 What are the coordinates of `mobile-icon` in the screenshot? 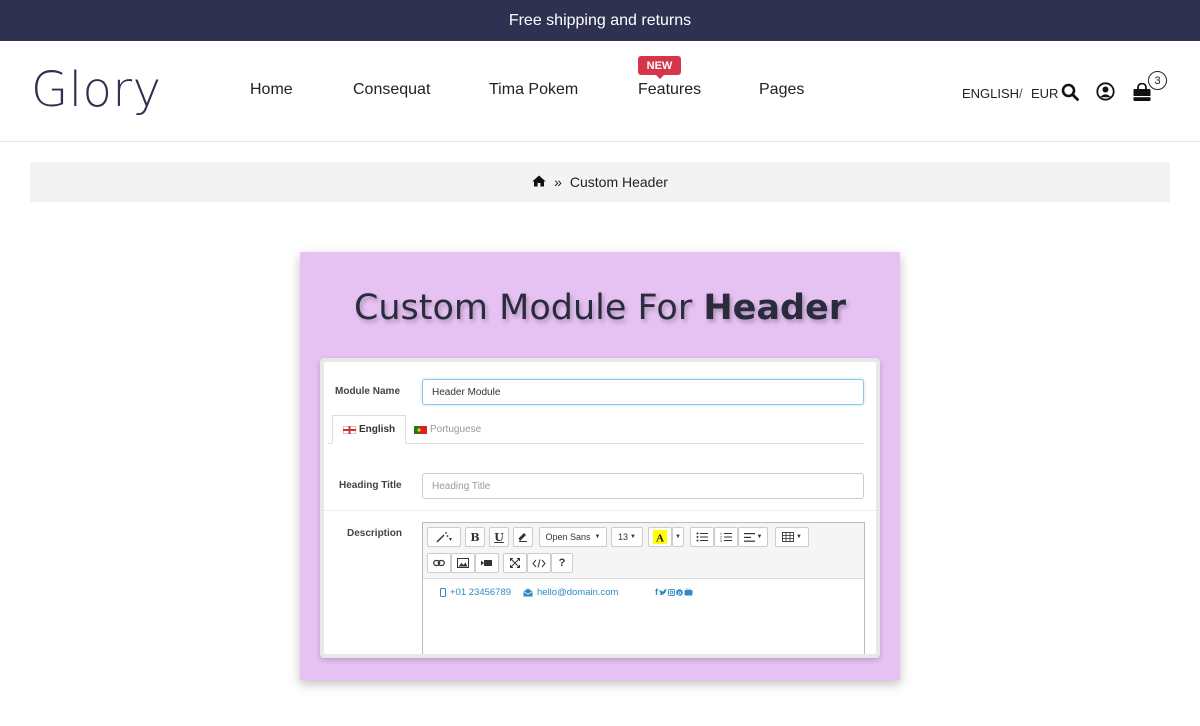 It's located at (443, 592).